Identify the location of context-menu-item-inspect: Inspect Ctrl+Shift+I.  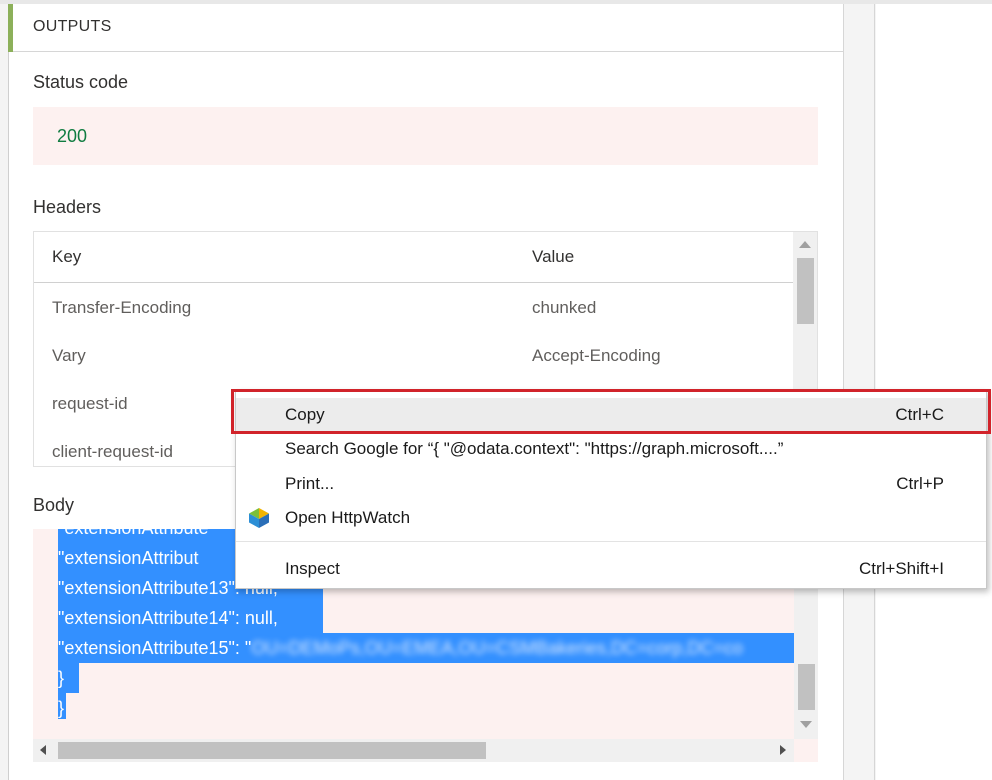
(611, 569).